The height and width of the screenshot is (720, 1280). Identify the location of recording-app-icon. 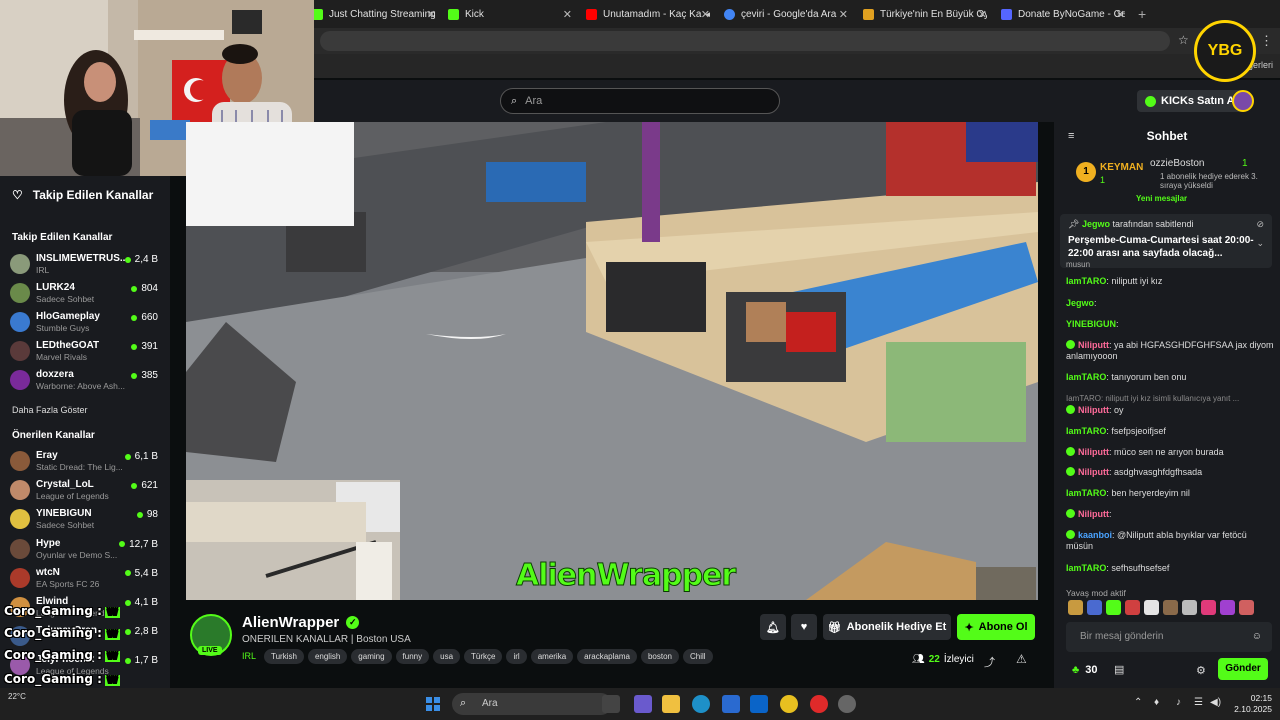
(819, 704).